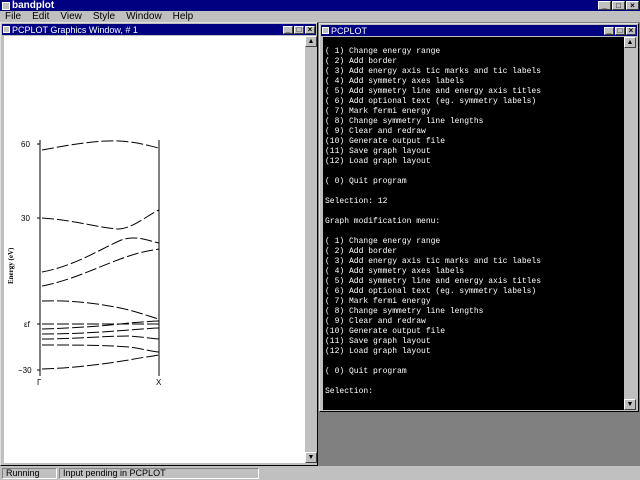 The height and width of the screenshot is (480, 640). Describe the element at coordinates (479, 30) in the screenshot. I see `pcplot-window-titlebar: PCPLOT _ □ ×` at that location.